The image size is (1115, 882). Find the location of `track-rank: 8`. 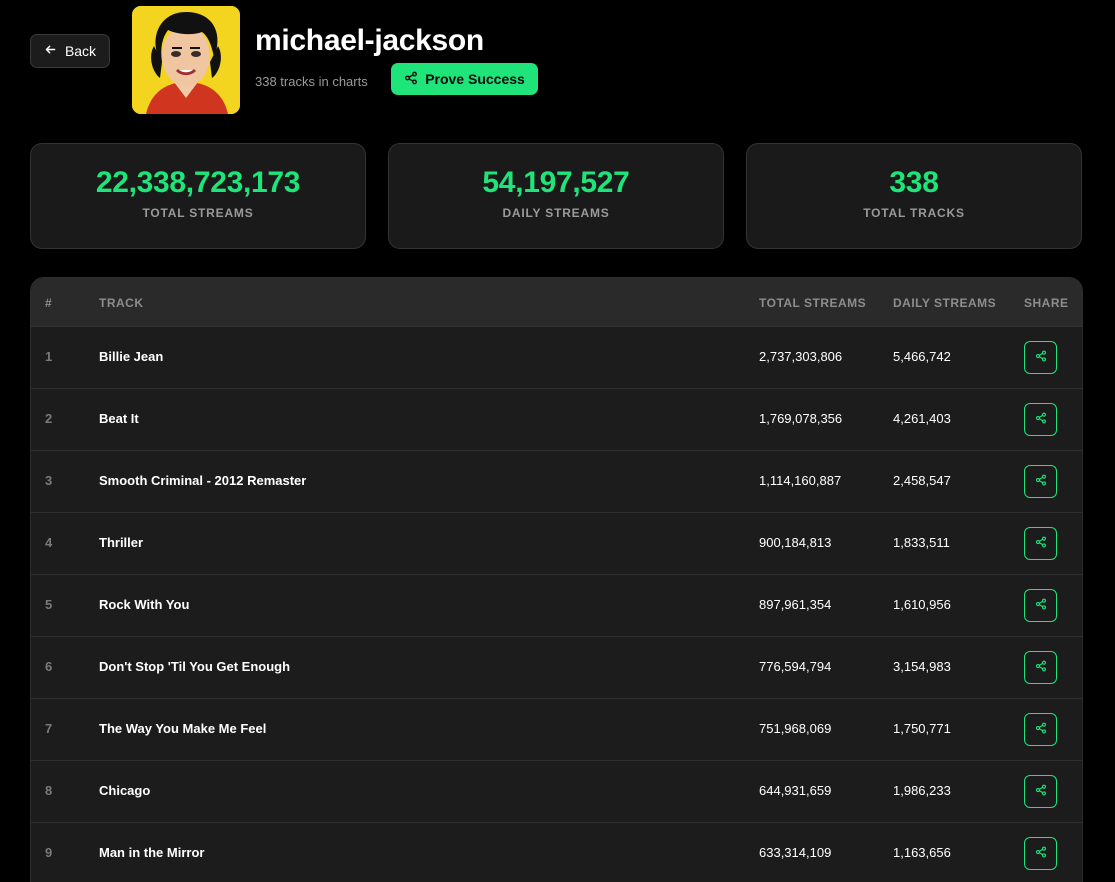

track-rank: 8 is located at coordinates (49, 790).